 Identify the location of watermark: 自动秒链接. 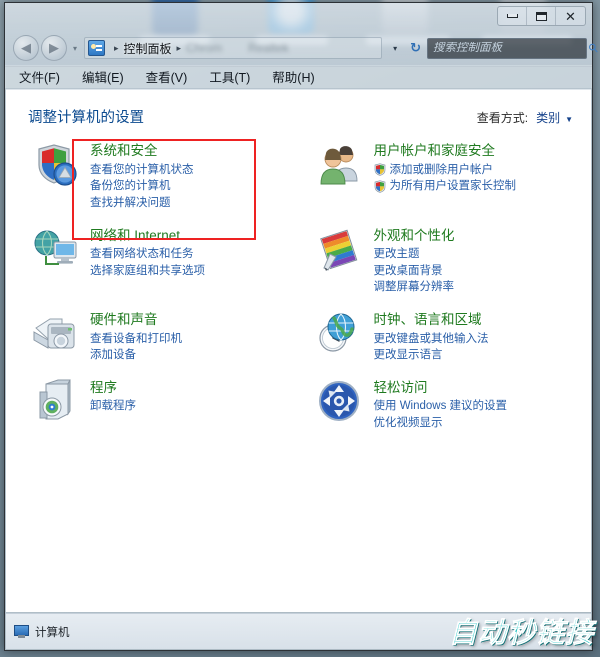
(521, 633).